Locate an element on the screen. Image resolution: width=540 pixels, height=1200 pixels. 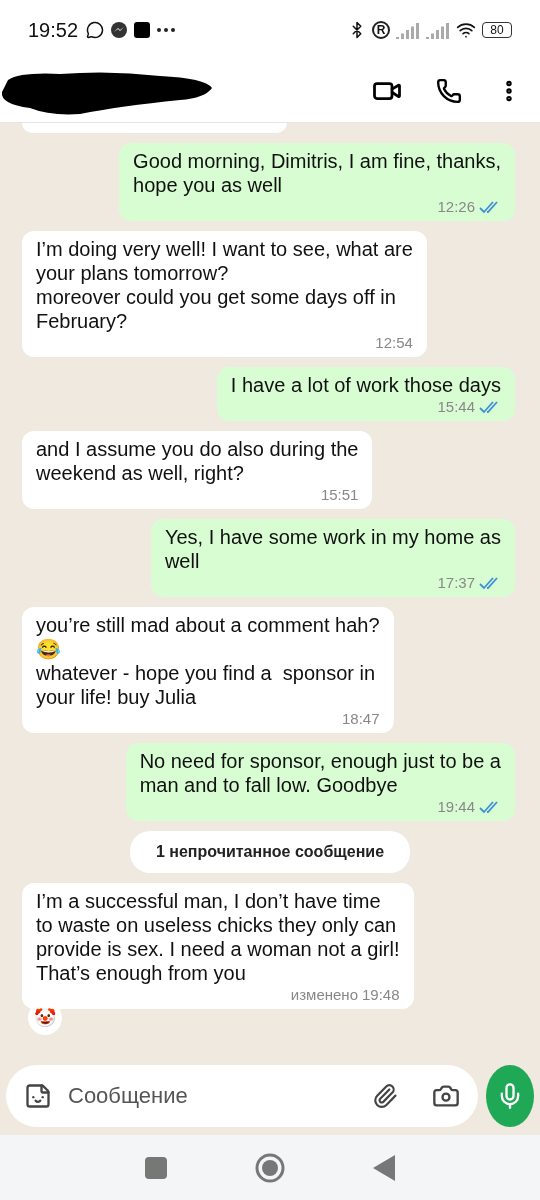
back-icon is located at coordinates (384, 1167).